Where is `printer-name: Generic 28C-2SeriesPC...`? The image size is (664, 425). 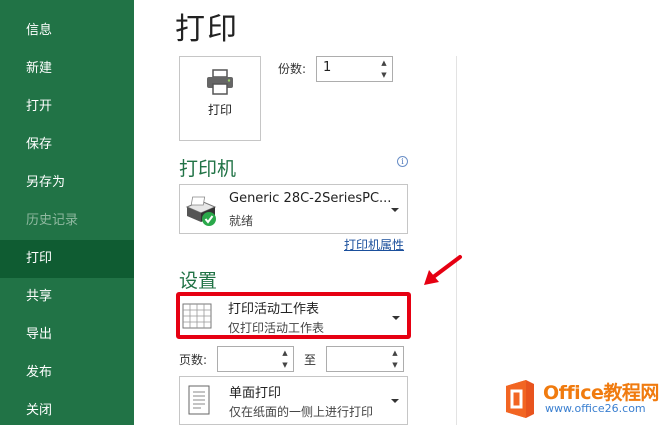
printer-name: Generic 28C-2SeriesPC... is located at coordinates (310, 198).